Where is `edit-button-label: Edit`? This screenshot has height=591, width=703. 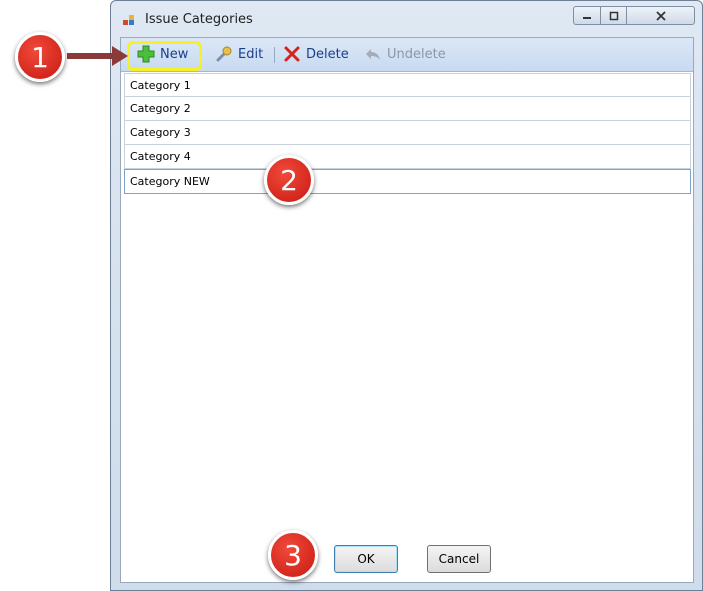
edit-button-label: Edit is located at coordinates (251, 54).